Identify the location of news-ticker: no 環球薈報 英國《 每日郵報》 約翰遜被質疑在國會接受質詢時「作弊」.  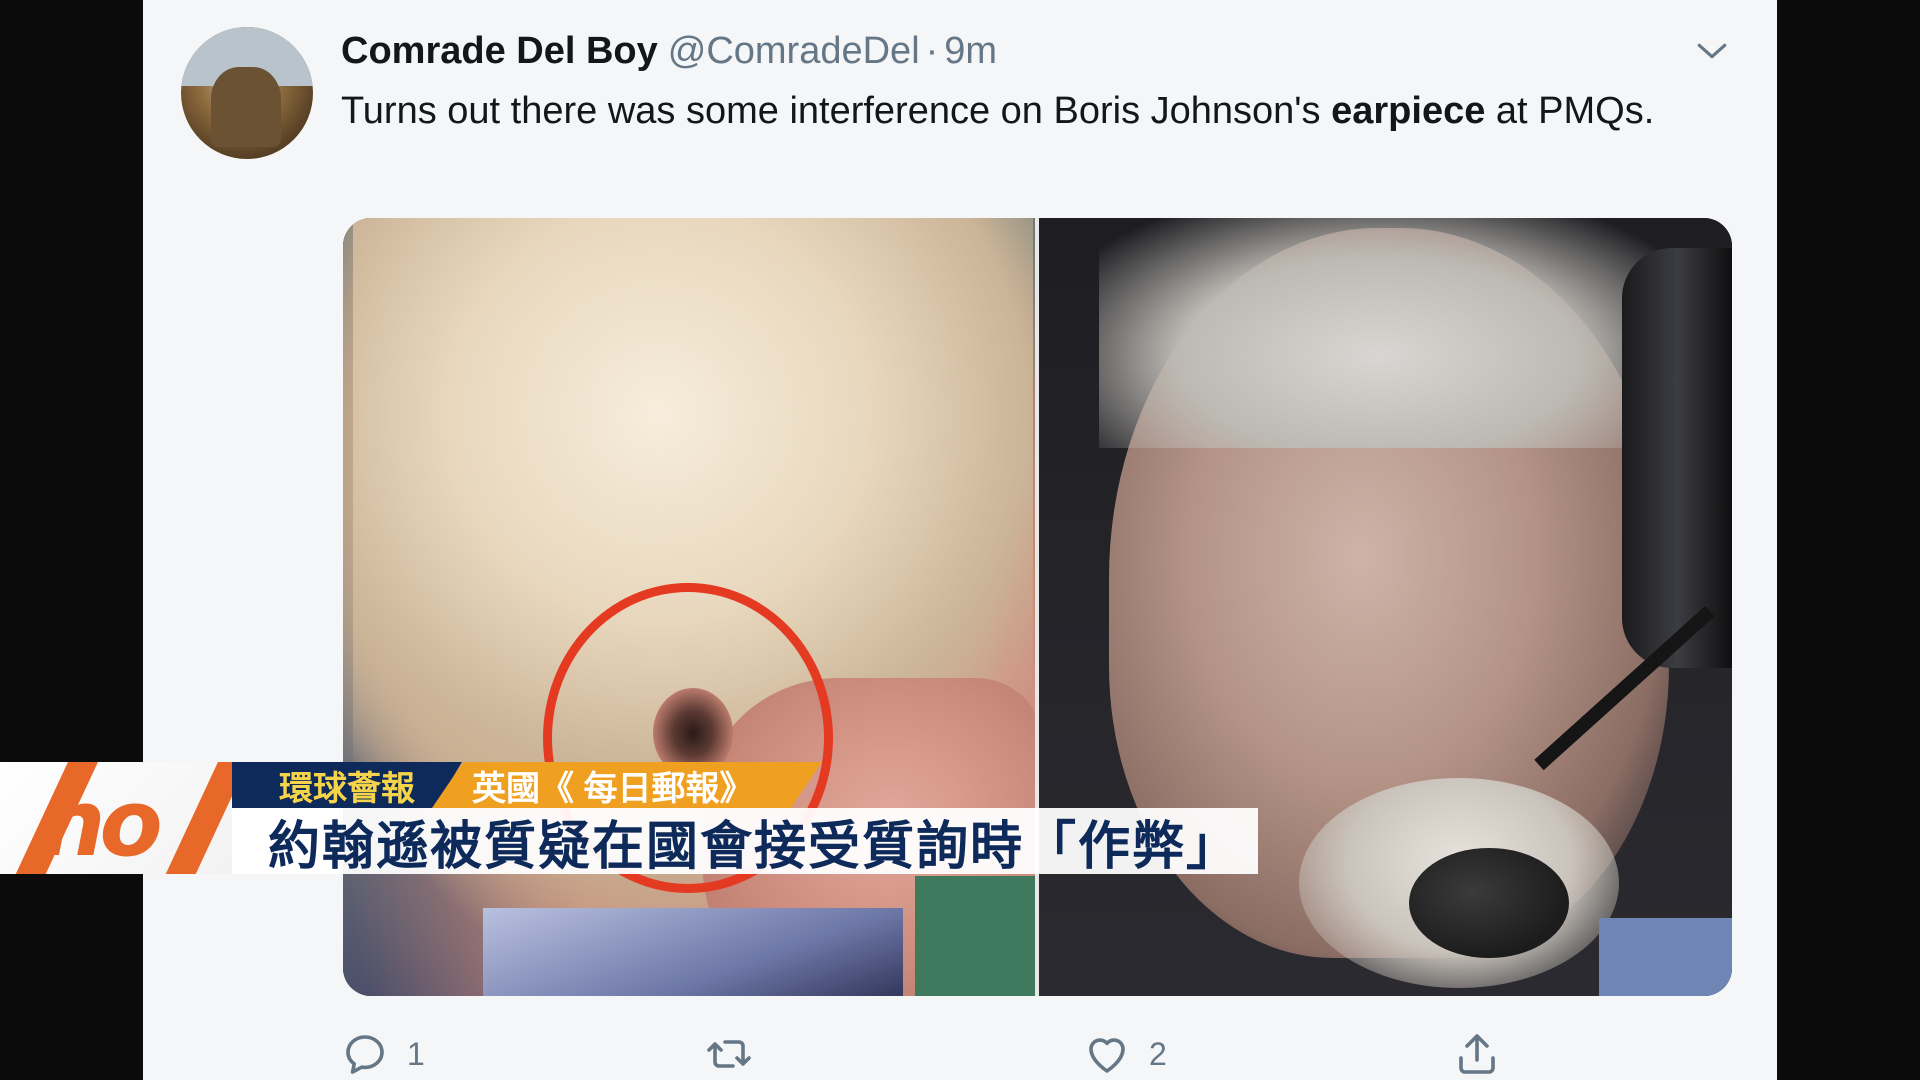
(629, 819).